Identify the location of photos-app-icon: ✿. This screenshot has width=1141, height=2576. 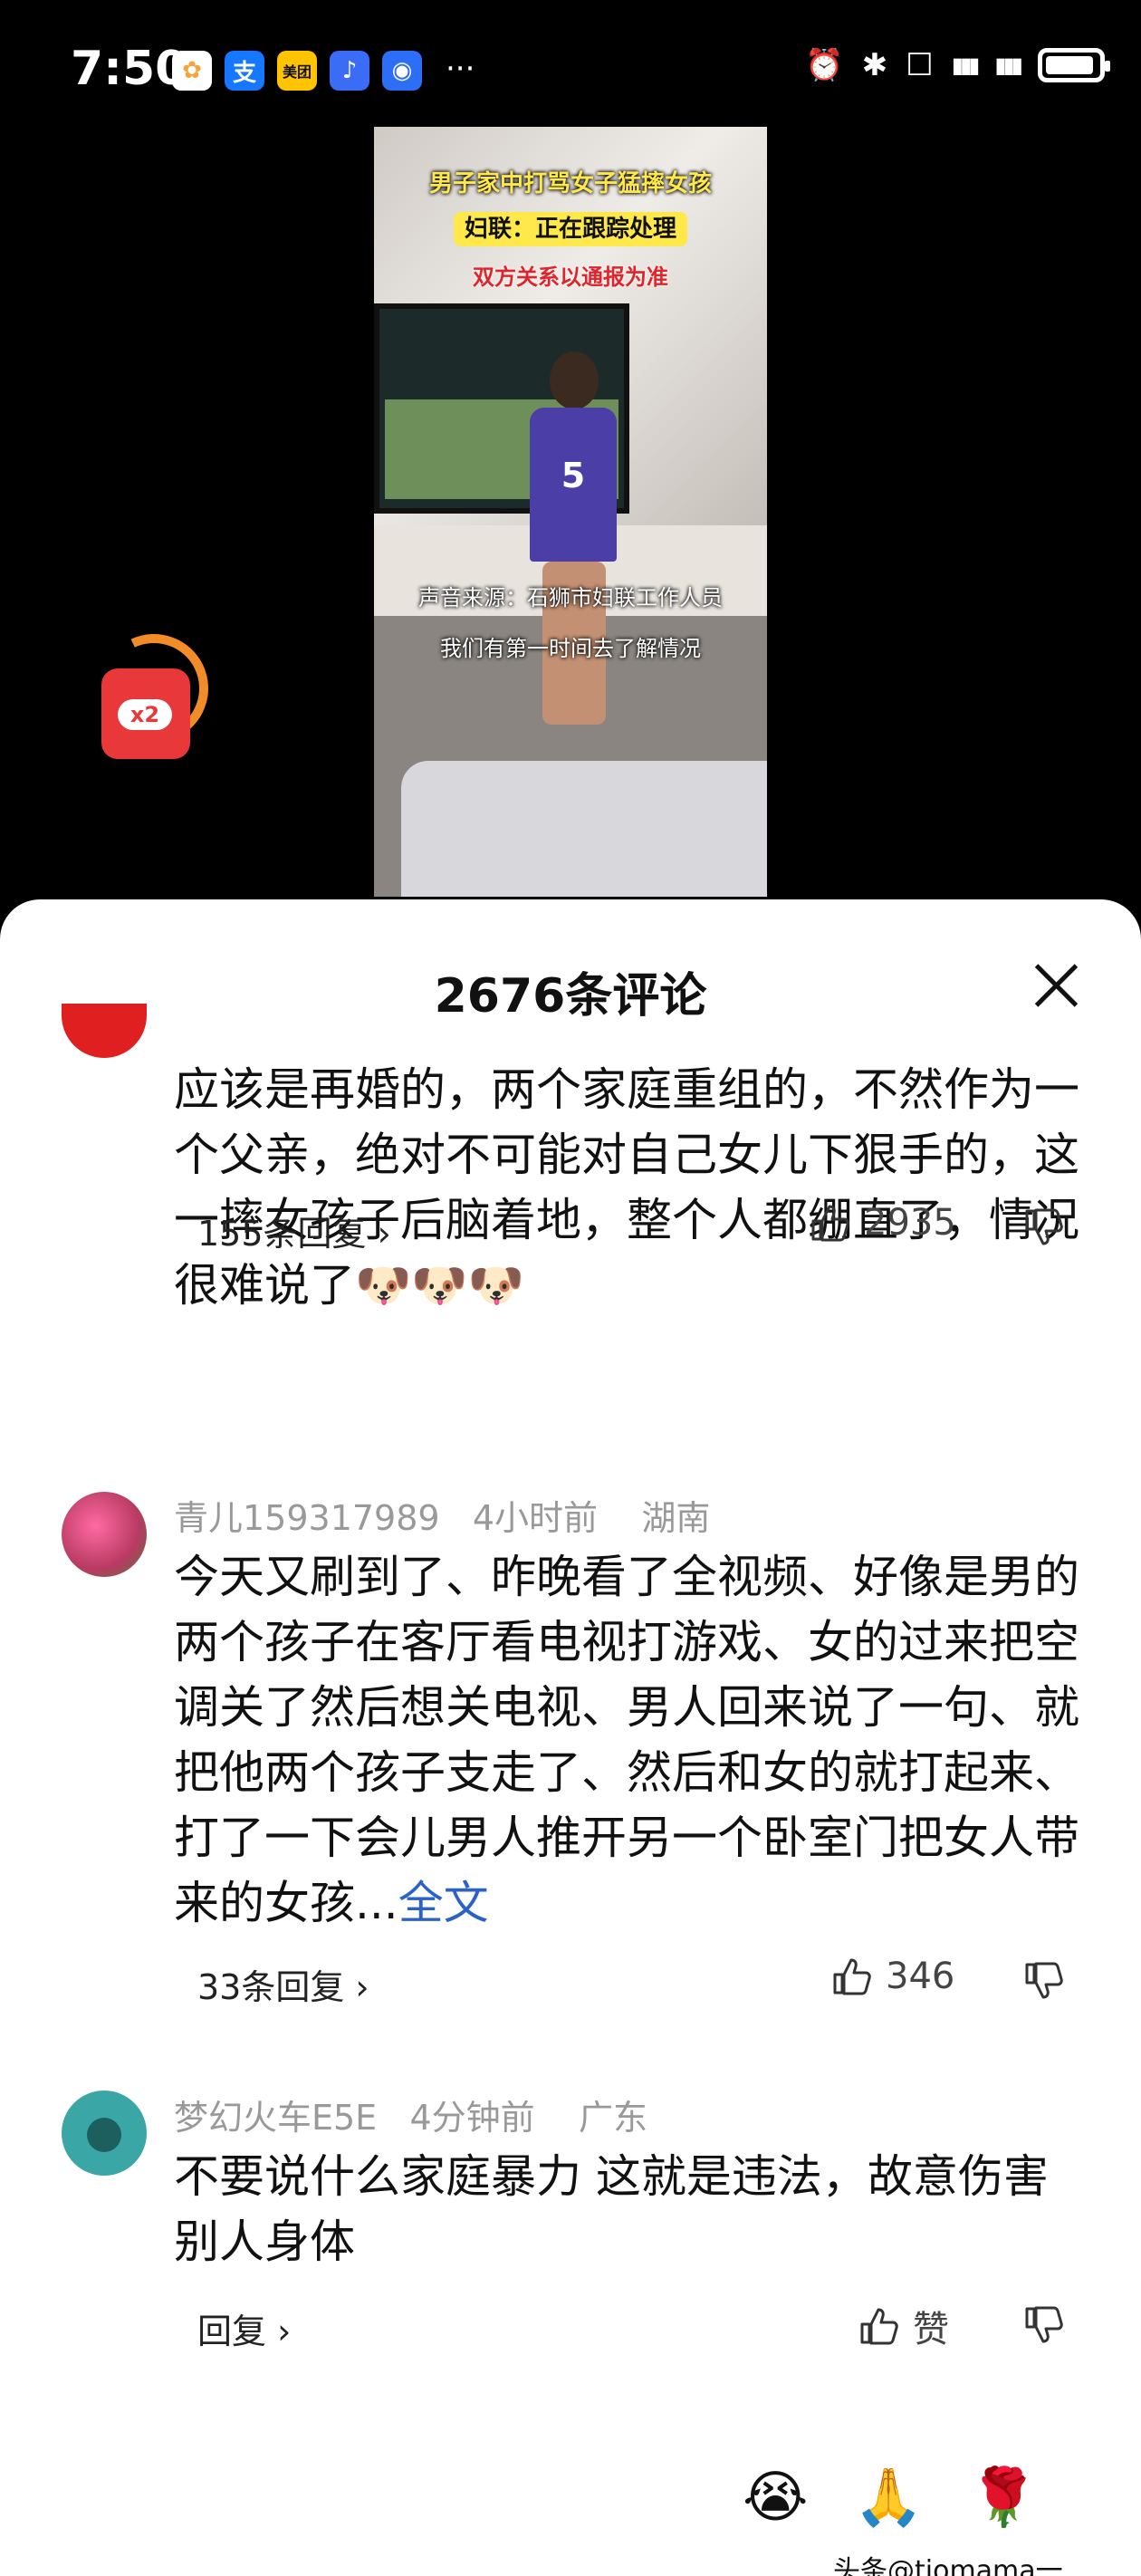
(192, 71).